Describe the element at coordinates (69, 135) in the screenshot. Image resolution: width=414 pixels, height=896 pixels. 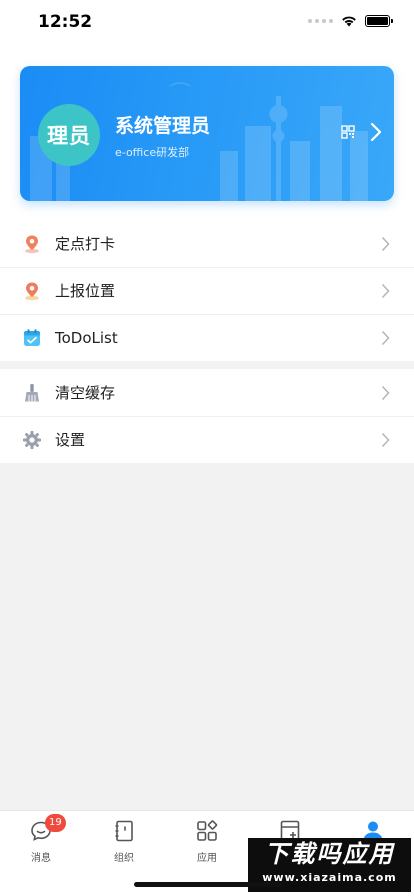
I see `avatar: 理员` at that location.